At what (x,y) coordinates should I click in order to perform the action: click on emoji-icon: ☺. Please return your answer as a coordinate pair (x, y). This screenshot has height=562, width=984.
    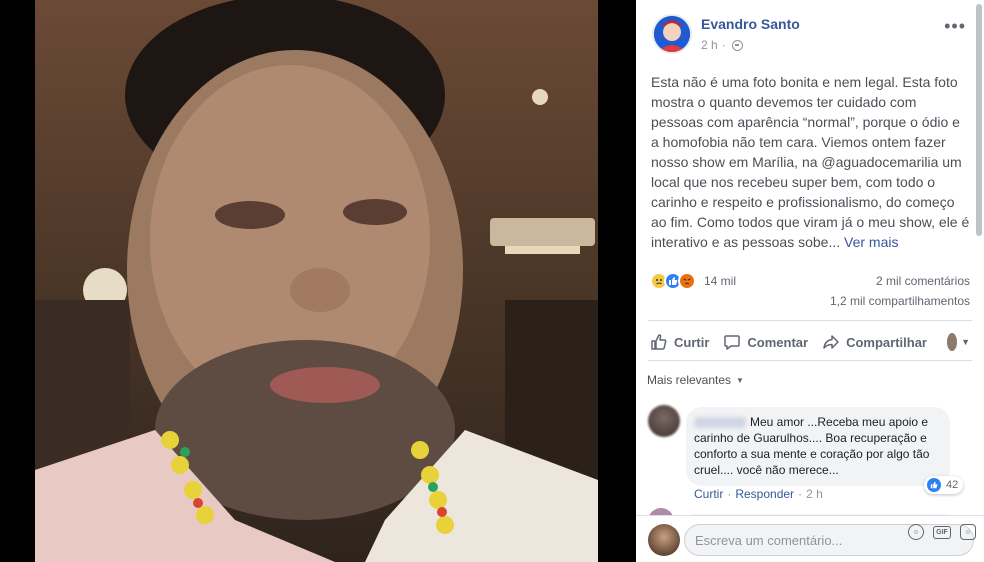
    Looking at the image, I should click on (916, 532).